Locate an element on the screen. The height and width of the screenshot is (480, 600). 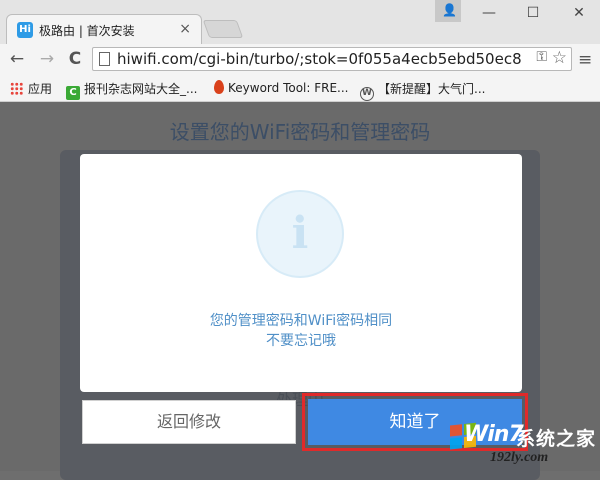
profile-button: 👤 is located at coordinates (448, 11).